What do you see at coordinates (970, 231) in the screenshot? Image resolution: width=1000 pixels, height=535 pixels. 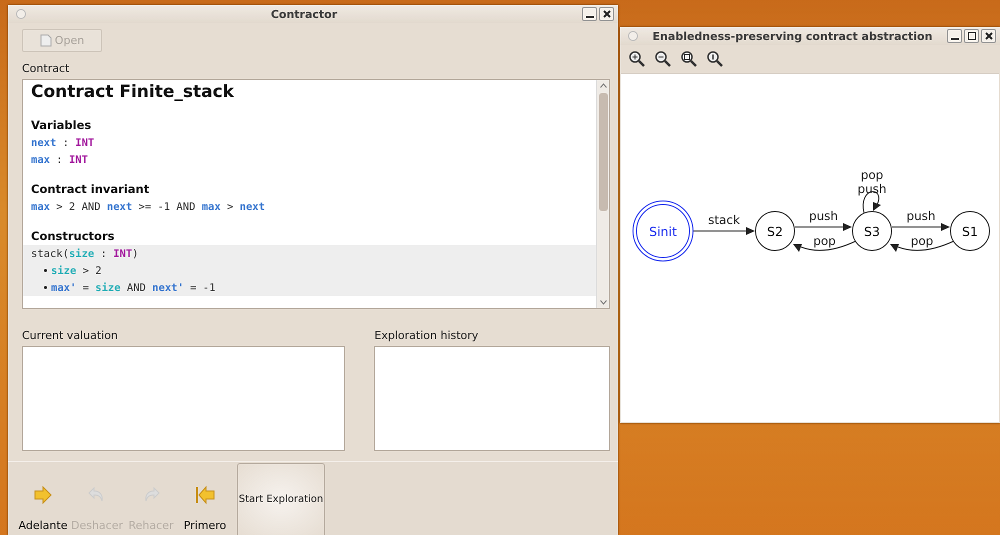 I see `node-label: S1` at bounding box center [970, 231].